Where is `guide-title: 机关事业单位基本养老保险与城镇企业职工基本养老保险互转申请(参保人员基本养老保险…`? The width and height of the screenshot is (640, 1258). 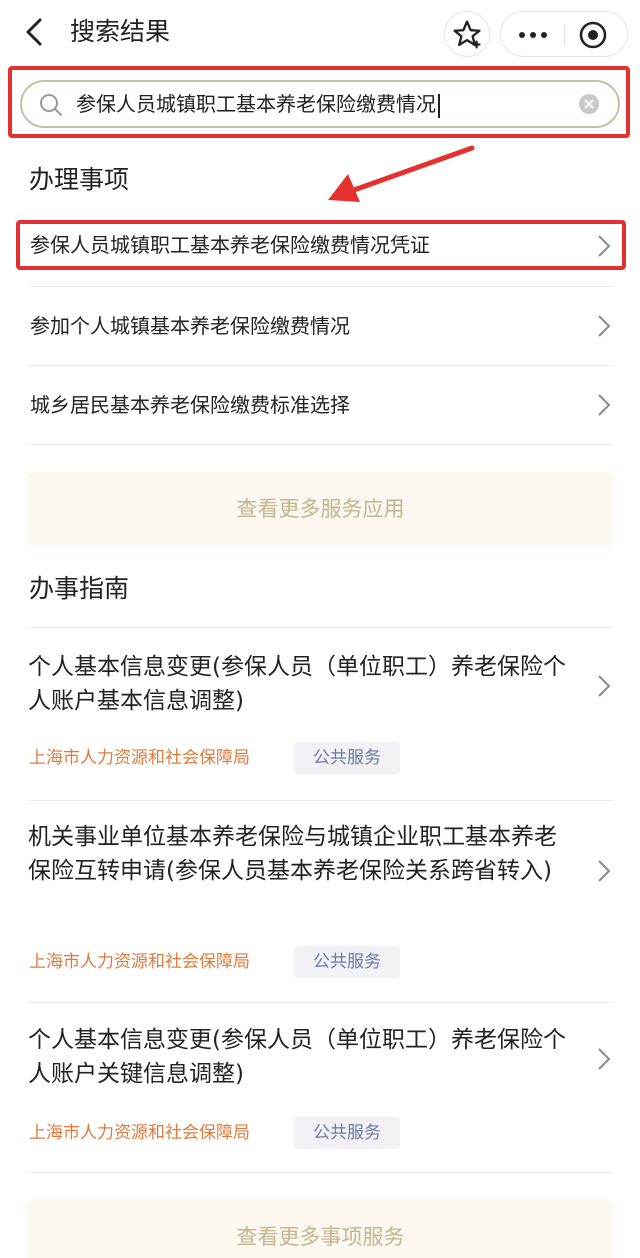 guide-title: 机关事业单位基本养老保险与城镇企业职工基本养老保险互转申请(参保人员基本养老保险… is located at coordinates (292, 854).